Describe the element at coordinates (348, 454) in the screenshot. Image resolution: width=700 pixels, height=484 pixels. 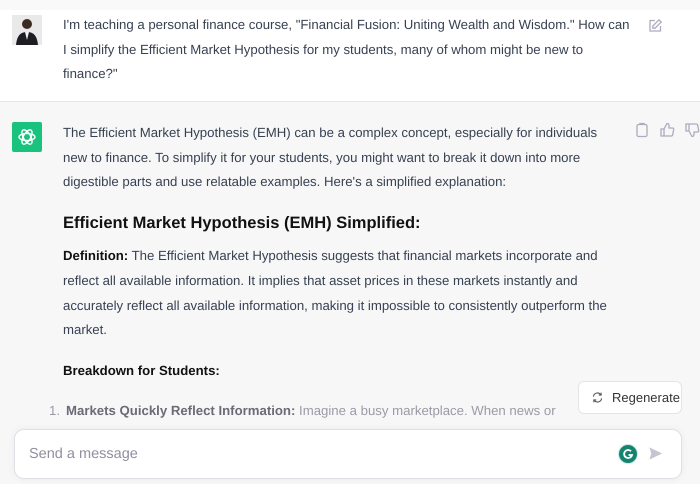
I see `message-input: Send a message` at that location.